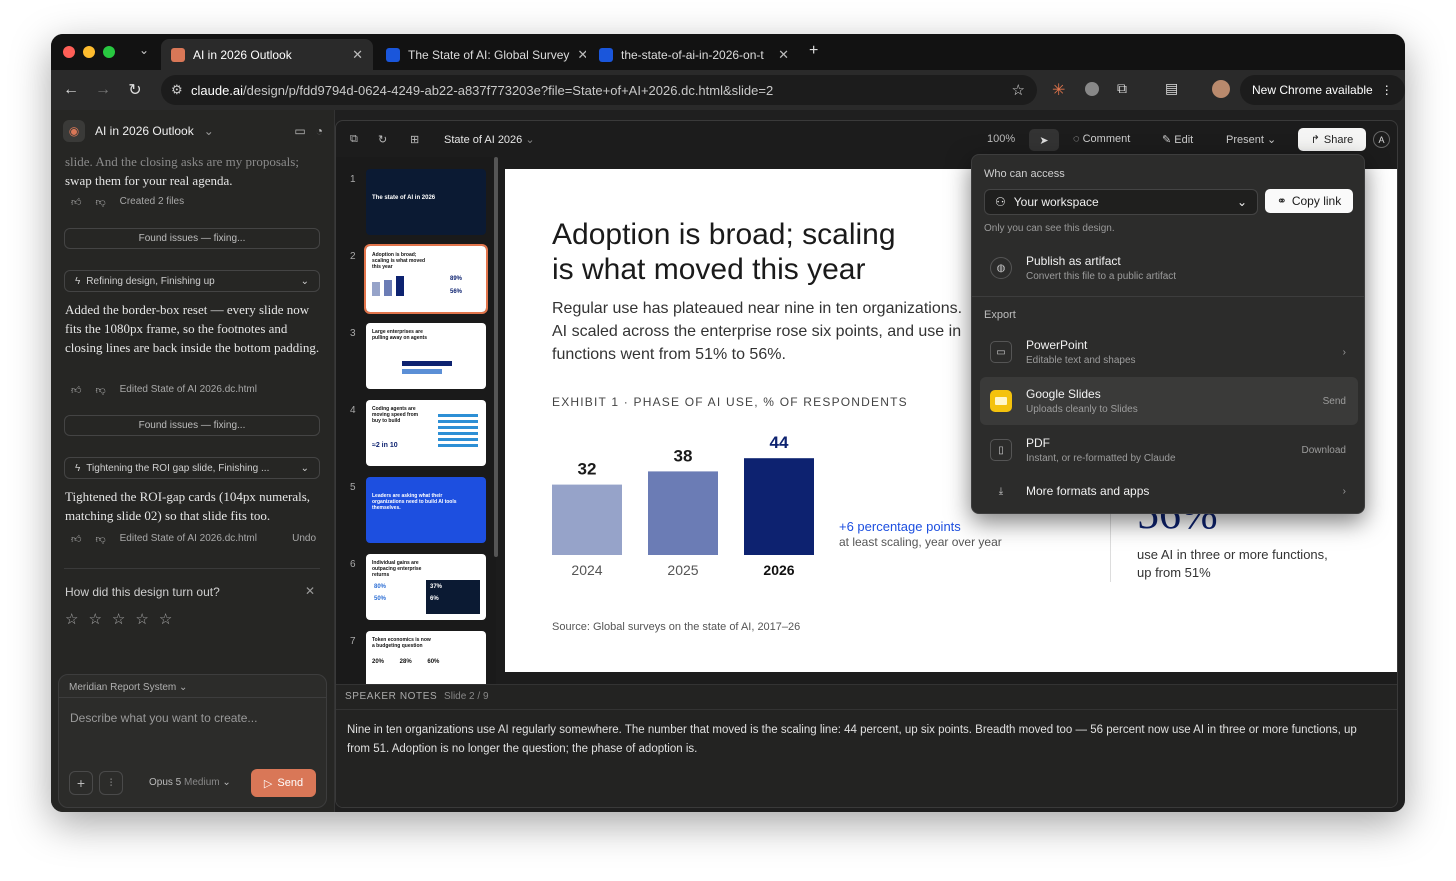  I want to click on more-menu-icon: ⋮, so click(1387, 90).